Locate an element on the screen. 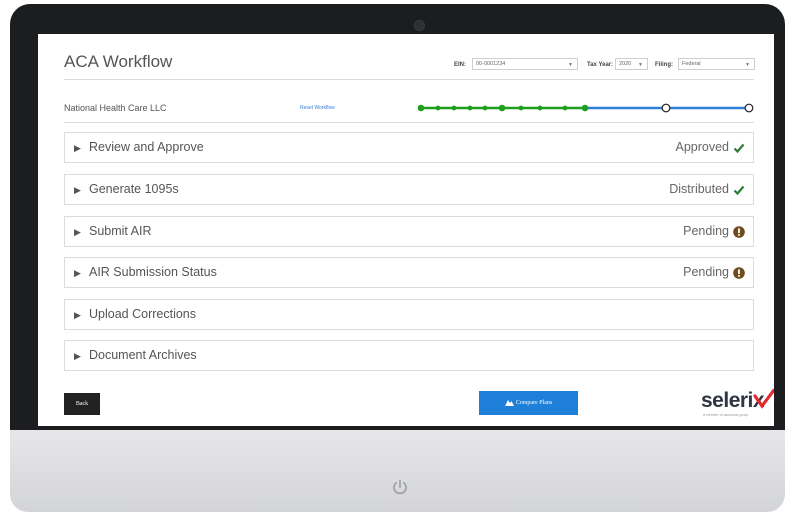 This screenshot has width=794, height=512. company-divider is located at coordinates (409, 122).